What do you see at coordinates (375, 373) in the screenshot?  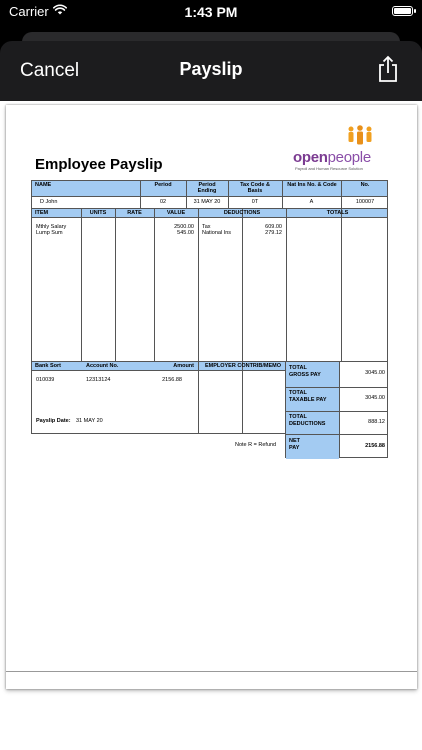 I see `total-gross-pay-value: 3045.00` at bounding box center [375, 373].